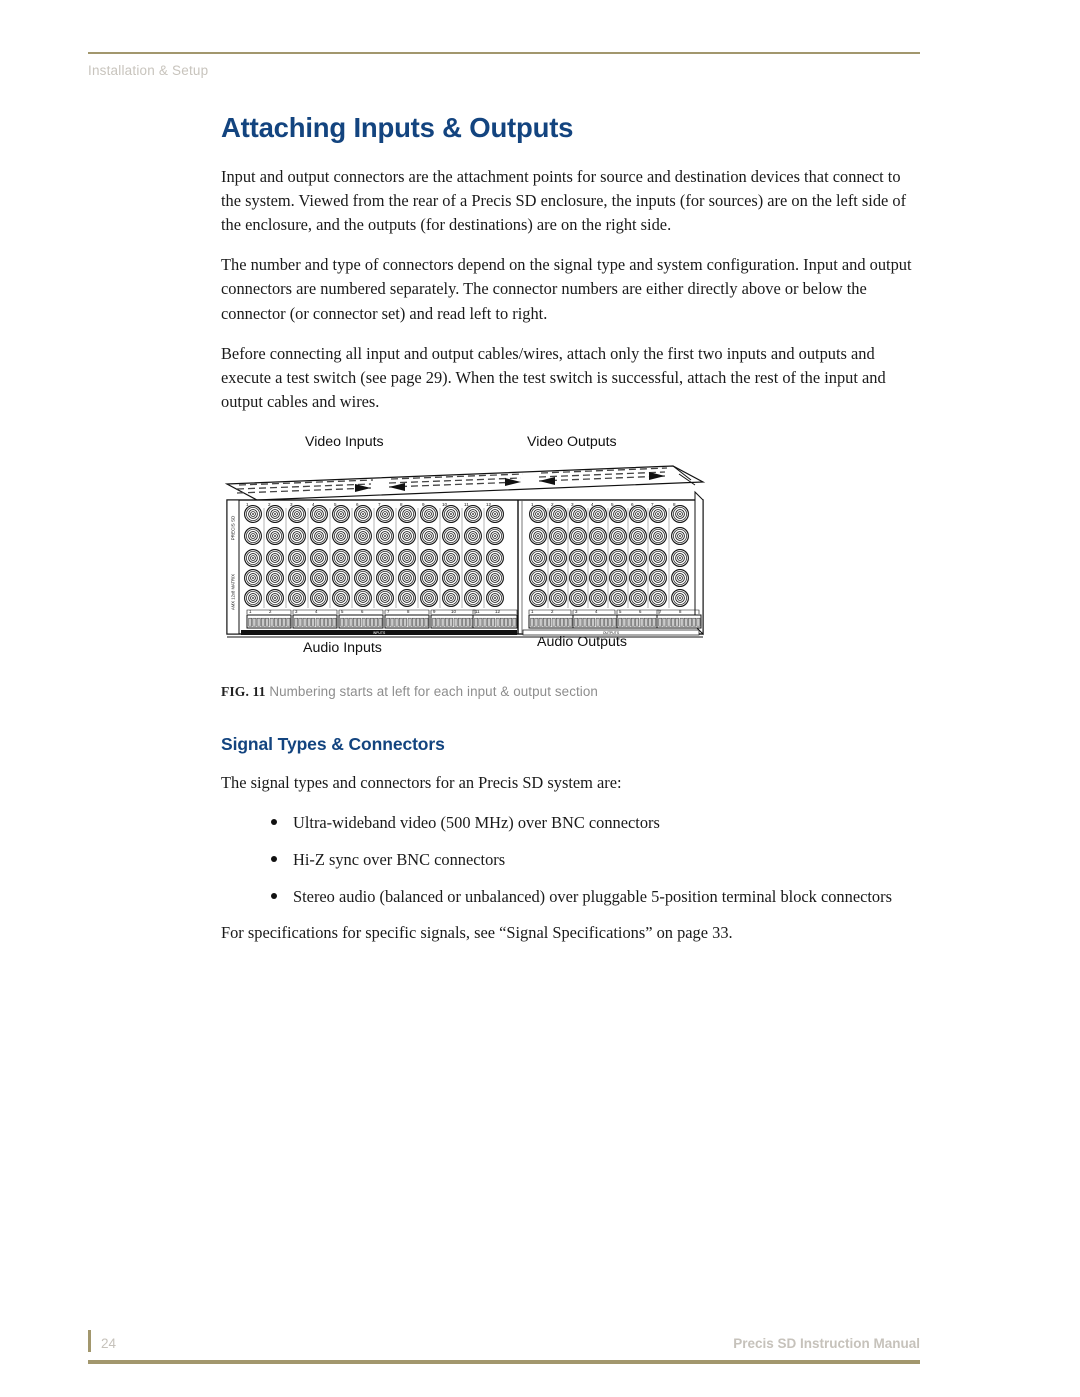  I want to click on figure-label-video-outputs: Video Outputs, so click(572, 441).